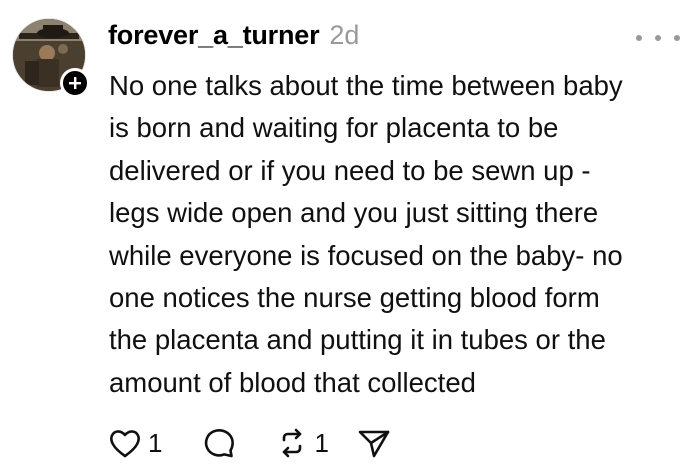 This screenshot has height=475, width=700. Describe the element at coordinates (292, 443) in the screenshot. I see `repost-icon` at that location.